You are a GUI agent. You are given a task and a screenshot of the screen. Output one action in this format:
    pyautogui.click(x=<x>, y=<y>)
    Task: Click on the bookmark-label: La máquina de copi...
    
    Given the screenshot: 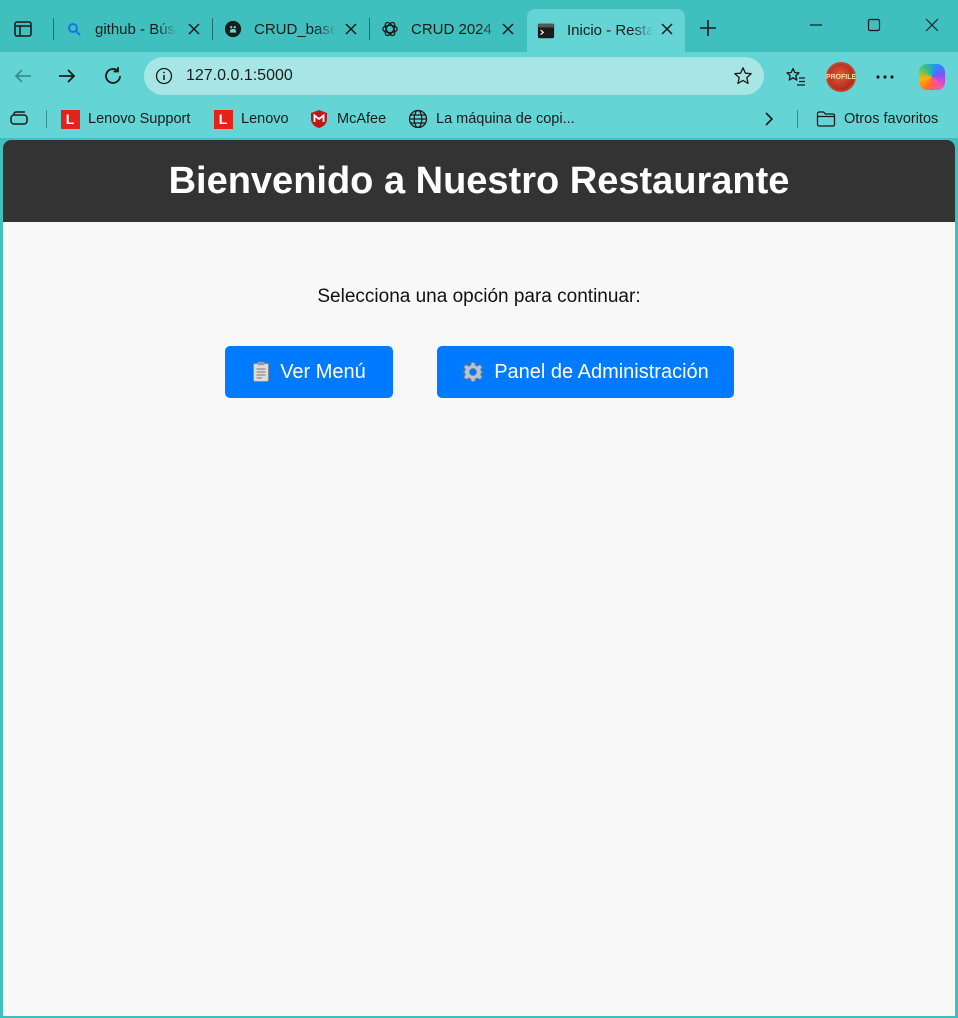 What is the action you would take?
    pyautogui.click(x=505, y=119)
    